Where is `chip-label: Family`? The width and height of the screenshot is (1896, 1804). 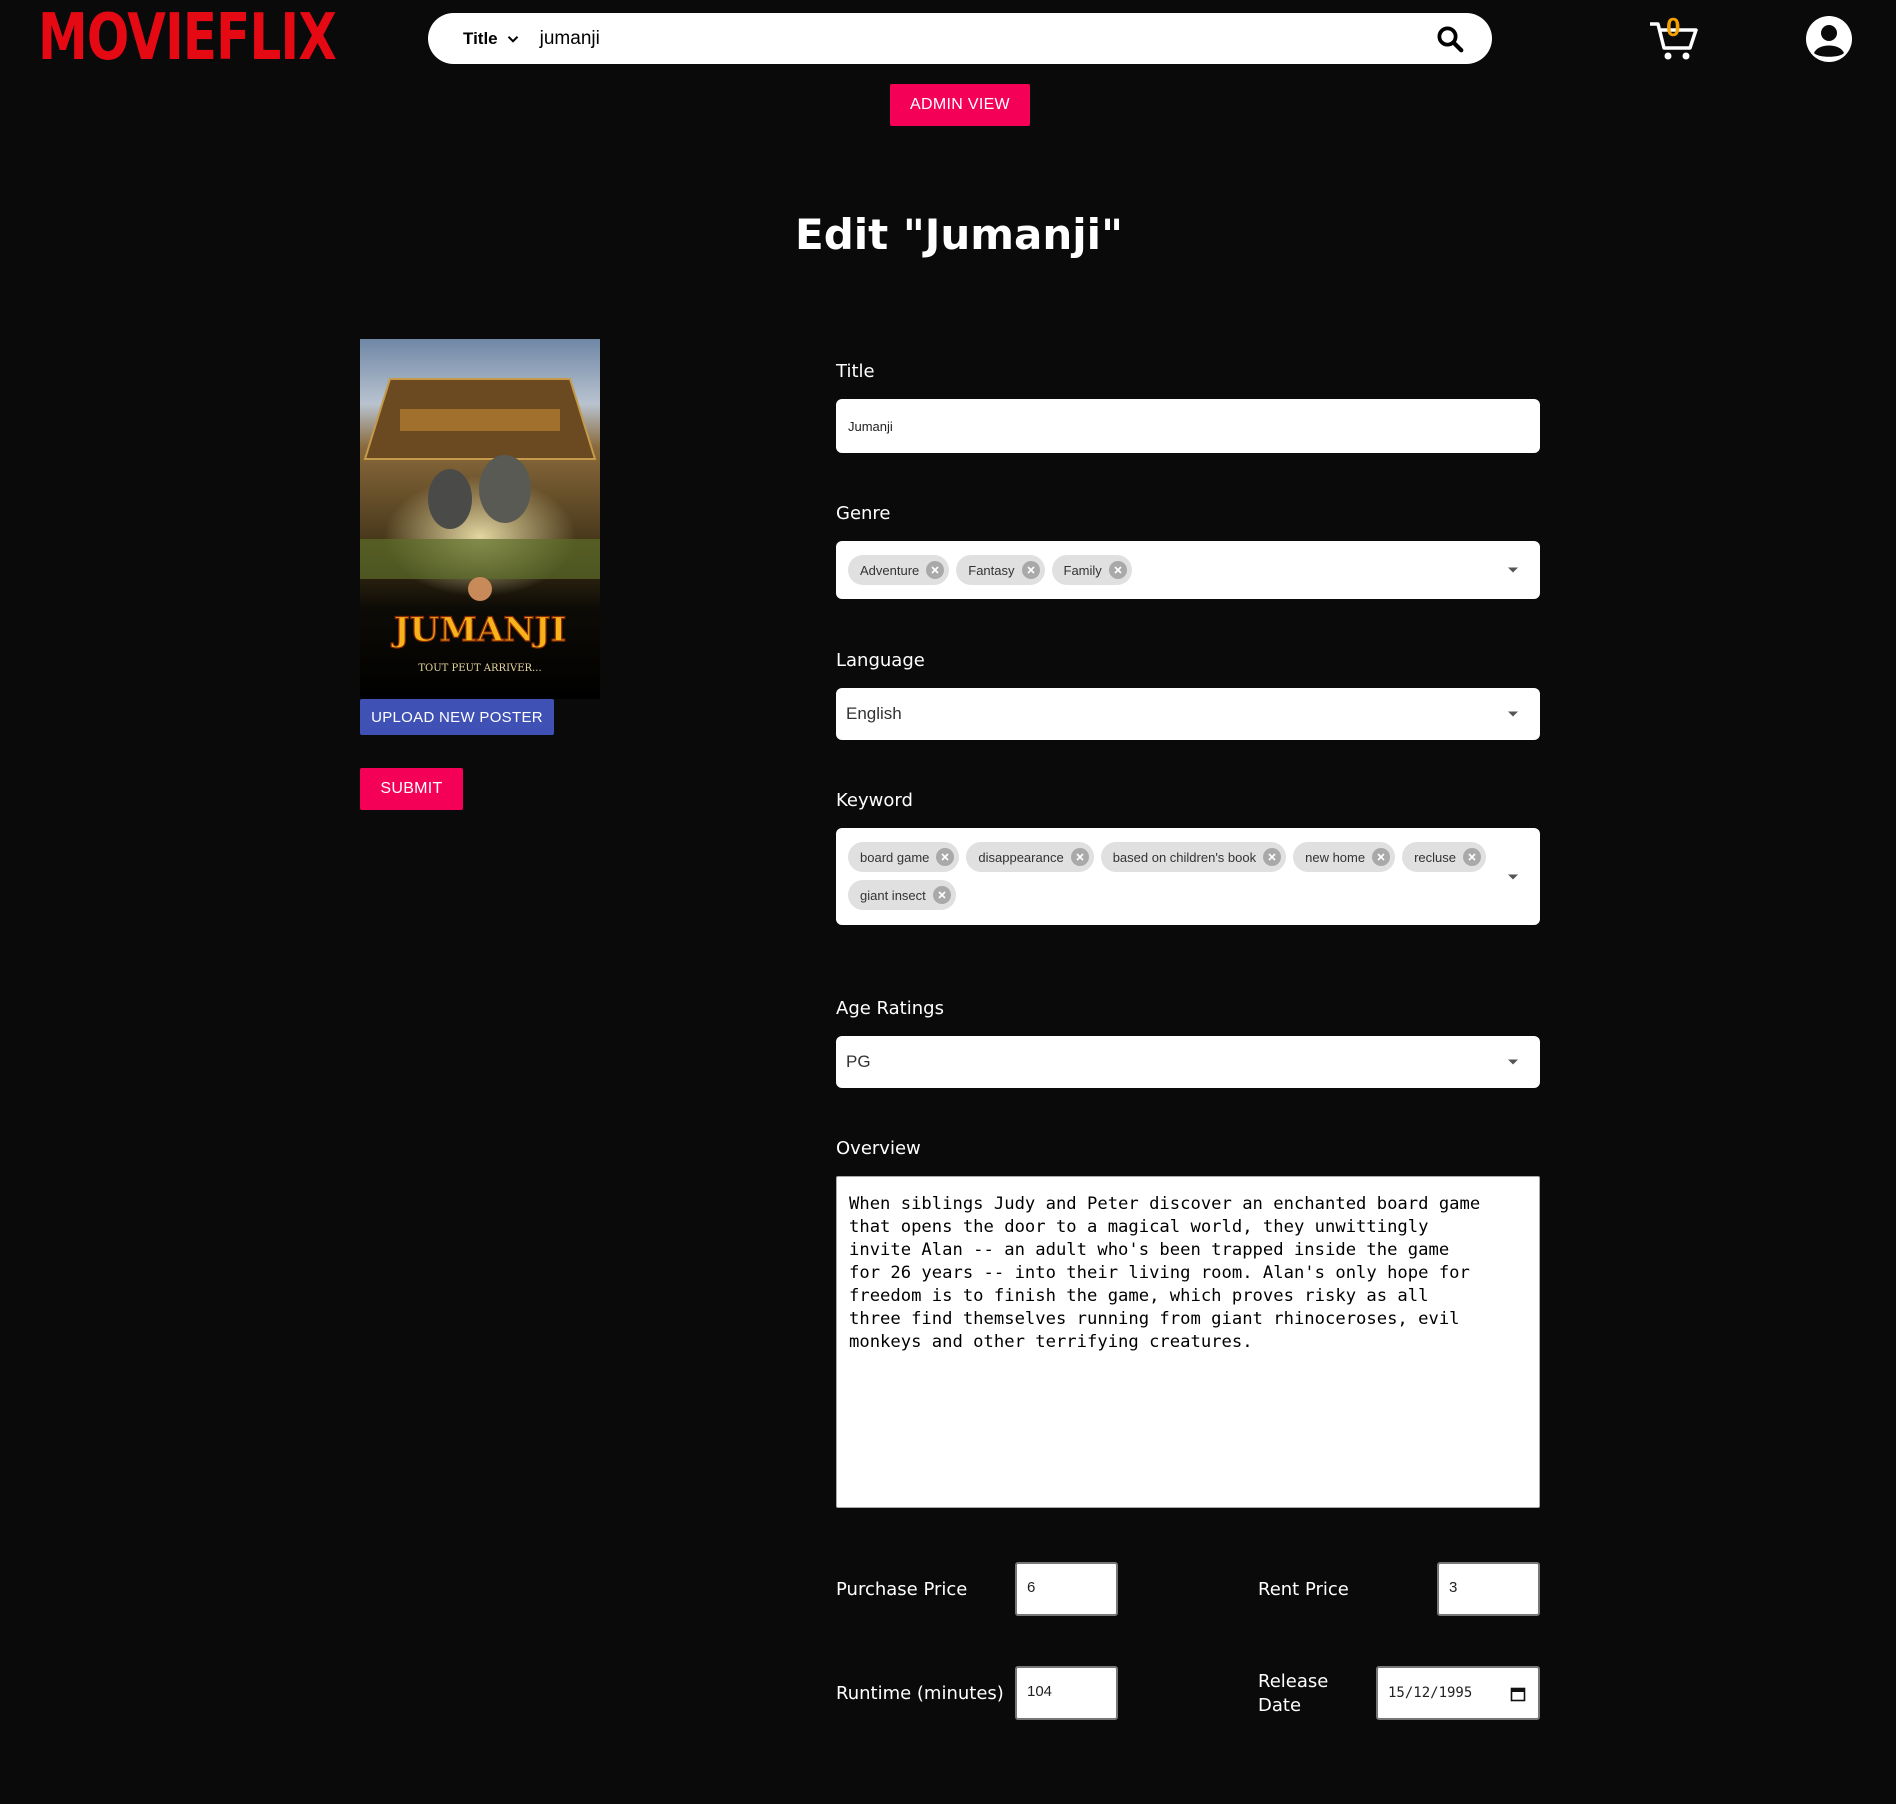
chip-label: Family is located at coordinates (1082, 570).